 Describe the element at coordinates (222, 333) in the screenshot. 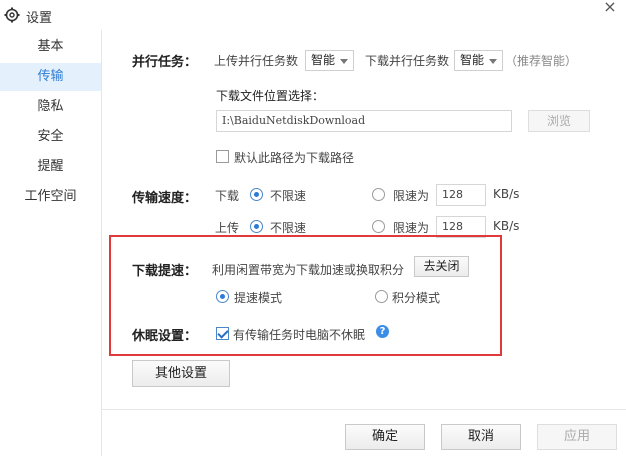

I see `prevent-sleep-checkbox` at that location.